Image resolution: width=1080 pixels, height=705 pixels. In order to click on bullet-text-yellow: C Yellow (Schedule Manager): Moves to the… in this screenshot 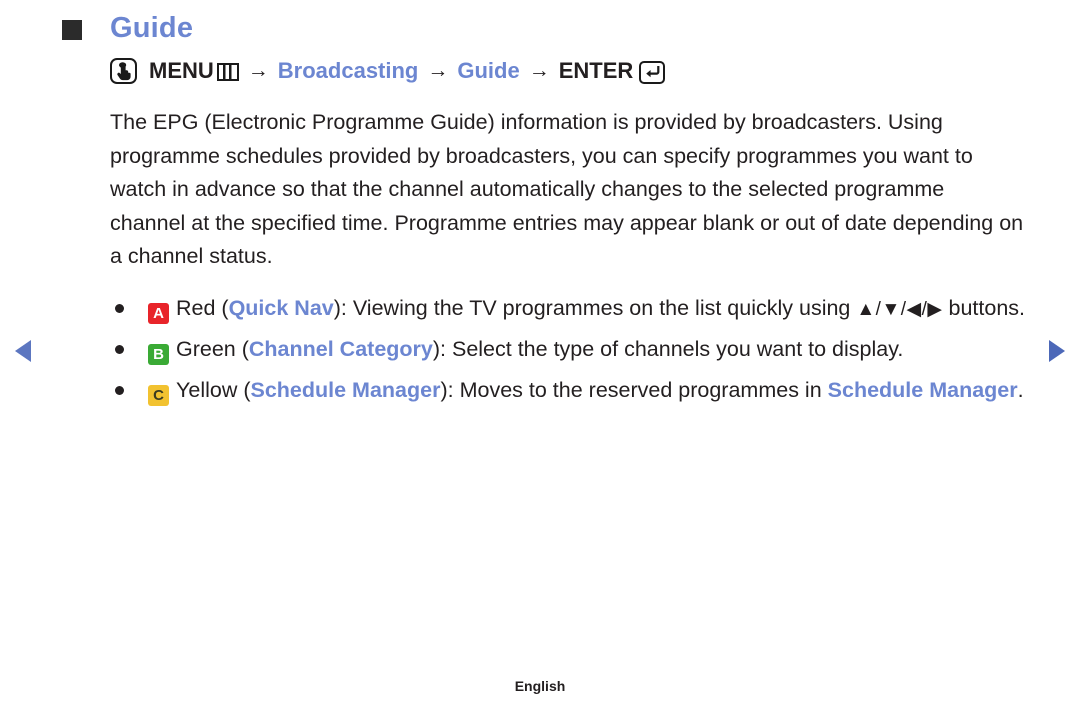, I will do `click(589, 391)`.